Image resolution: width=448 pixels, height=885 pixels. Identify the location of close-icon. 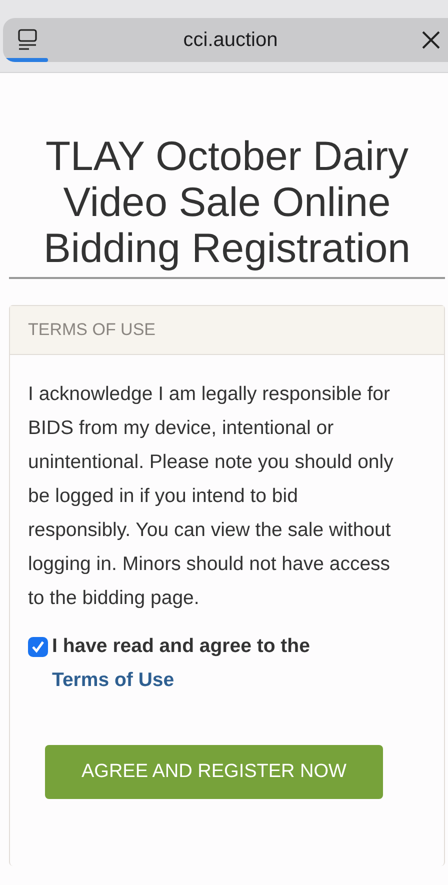
(431, 40).